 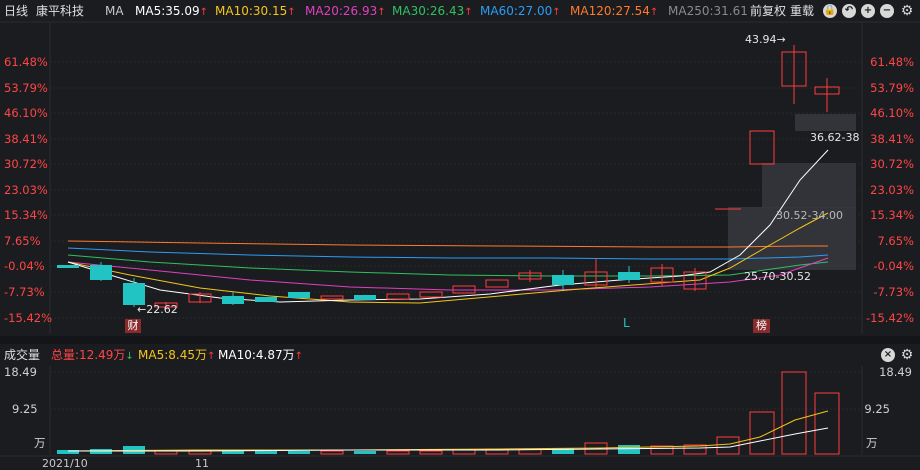 What do you see at coordinates (202, 463) in the screenshot?
I see `date-label: 11` at bounding box center [202, 463].